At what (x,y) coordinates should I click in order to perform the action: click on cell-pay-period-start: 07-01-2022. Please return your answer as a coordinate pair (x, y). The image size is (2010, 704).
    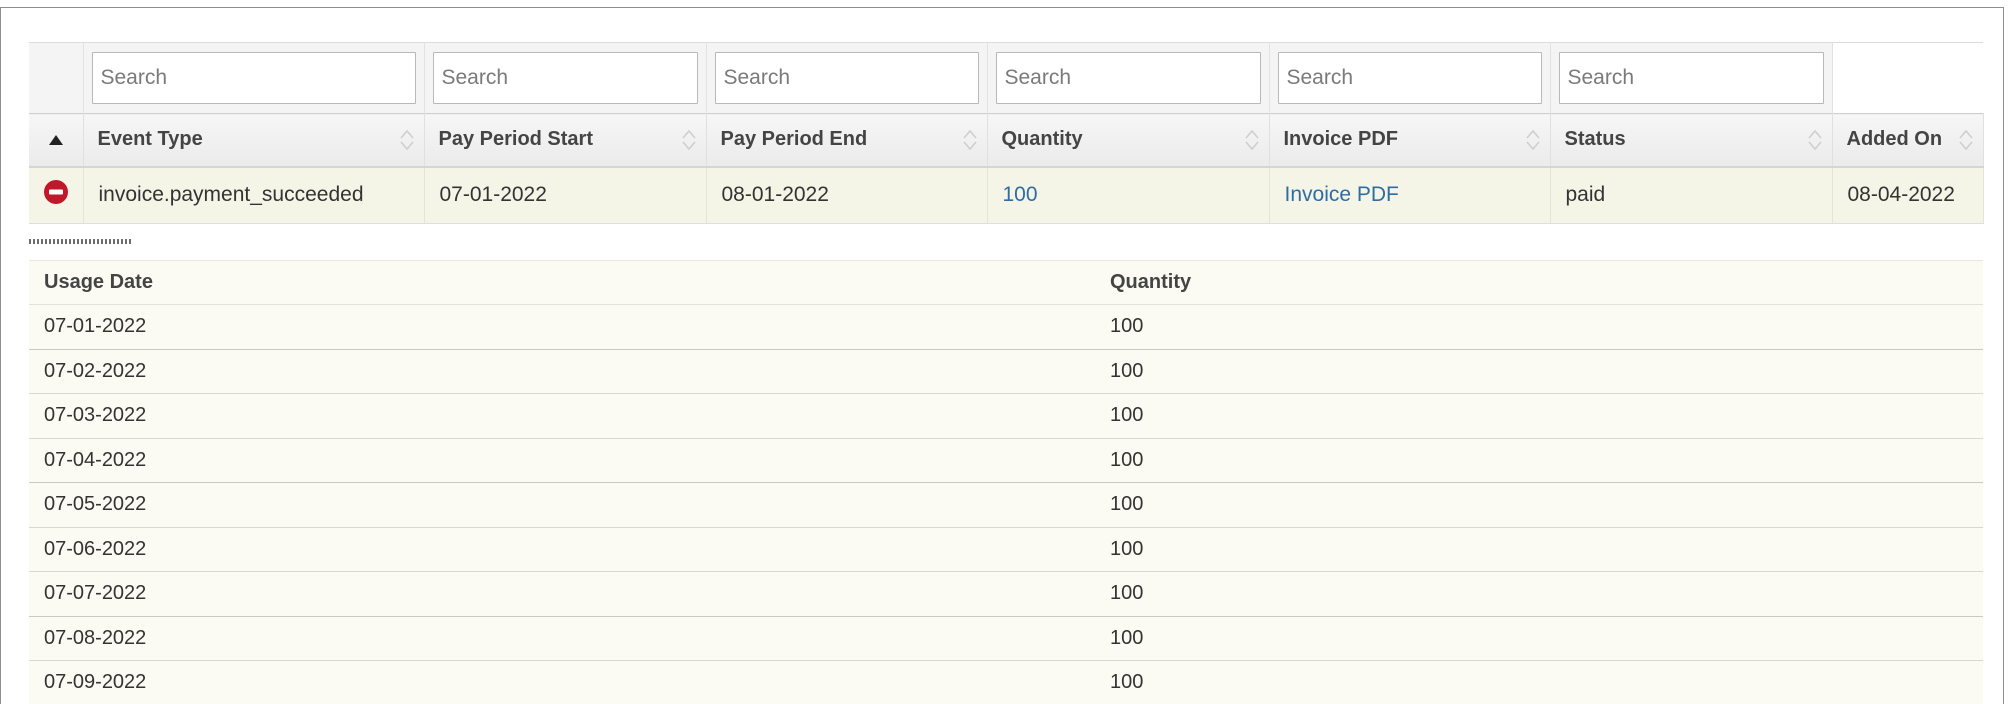
    Looking at the image, I should click on (565, 195).